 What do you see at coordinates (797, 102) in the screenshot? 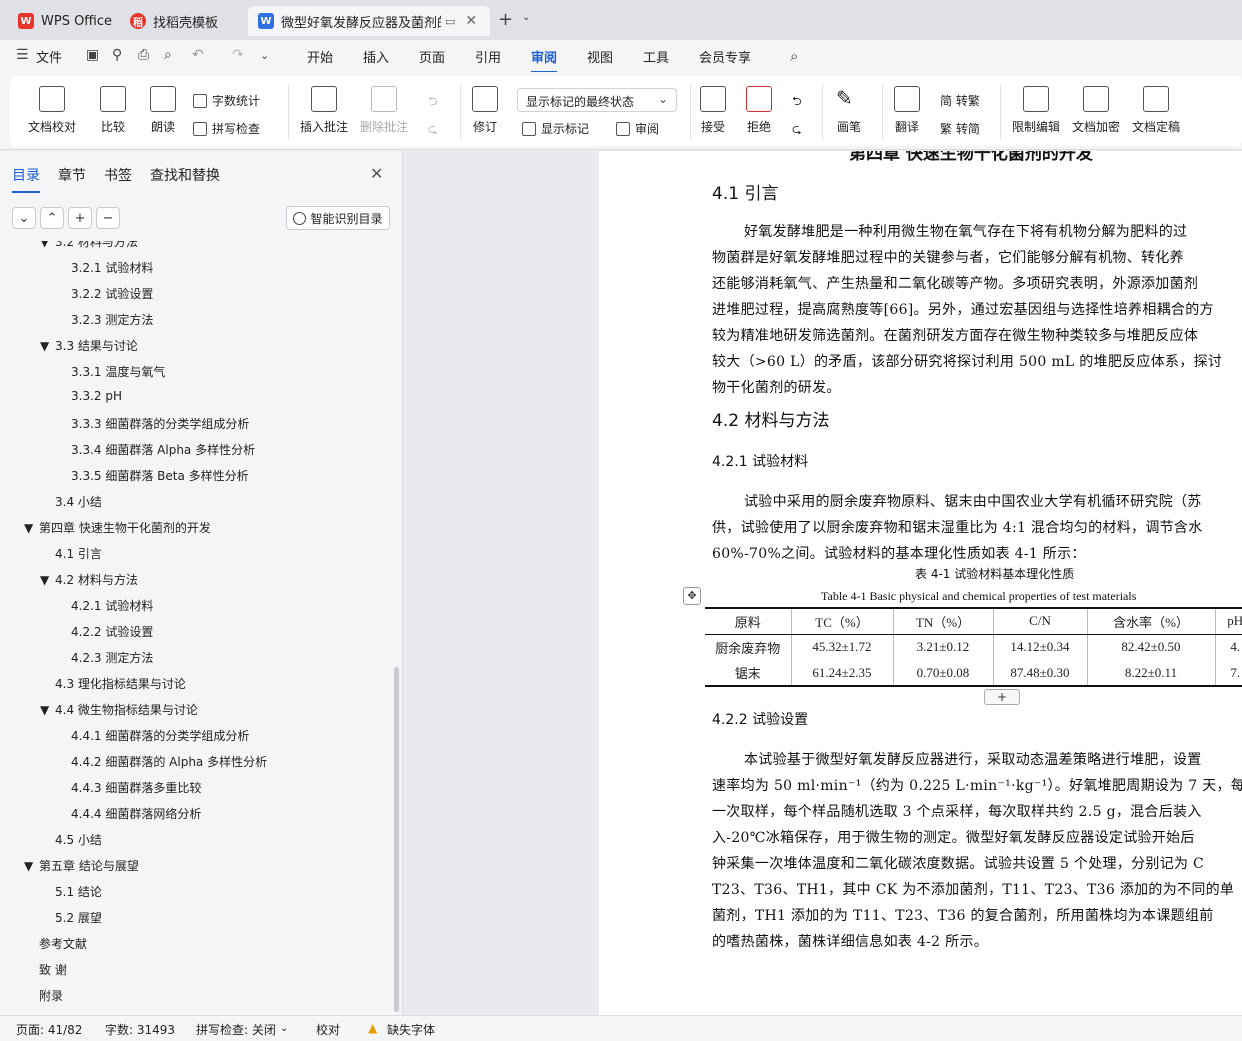
I see `prev-change-icon: ⮌` at bounding box center [797, 102].